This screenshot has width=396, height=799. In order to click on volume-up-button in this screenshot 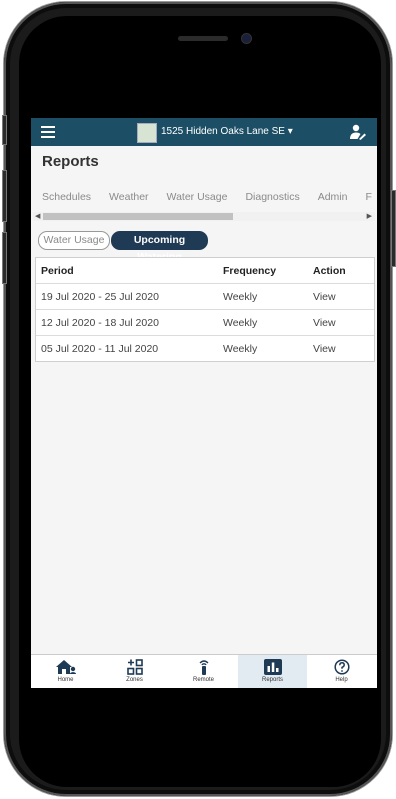, I will do `click(4, 196)`.